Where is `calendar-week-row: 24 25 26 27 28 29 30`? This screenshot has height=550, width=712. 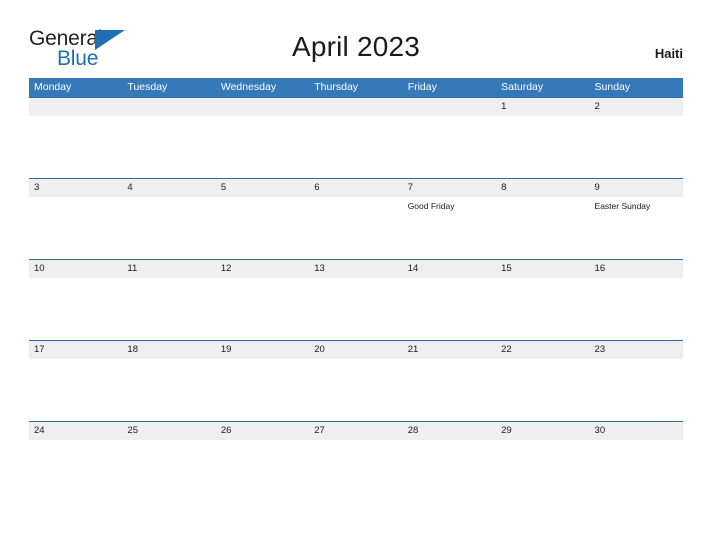 calendar-week-row: 24 25 26 27 28 29 30 is located at coordinates (356, 461).